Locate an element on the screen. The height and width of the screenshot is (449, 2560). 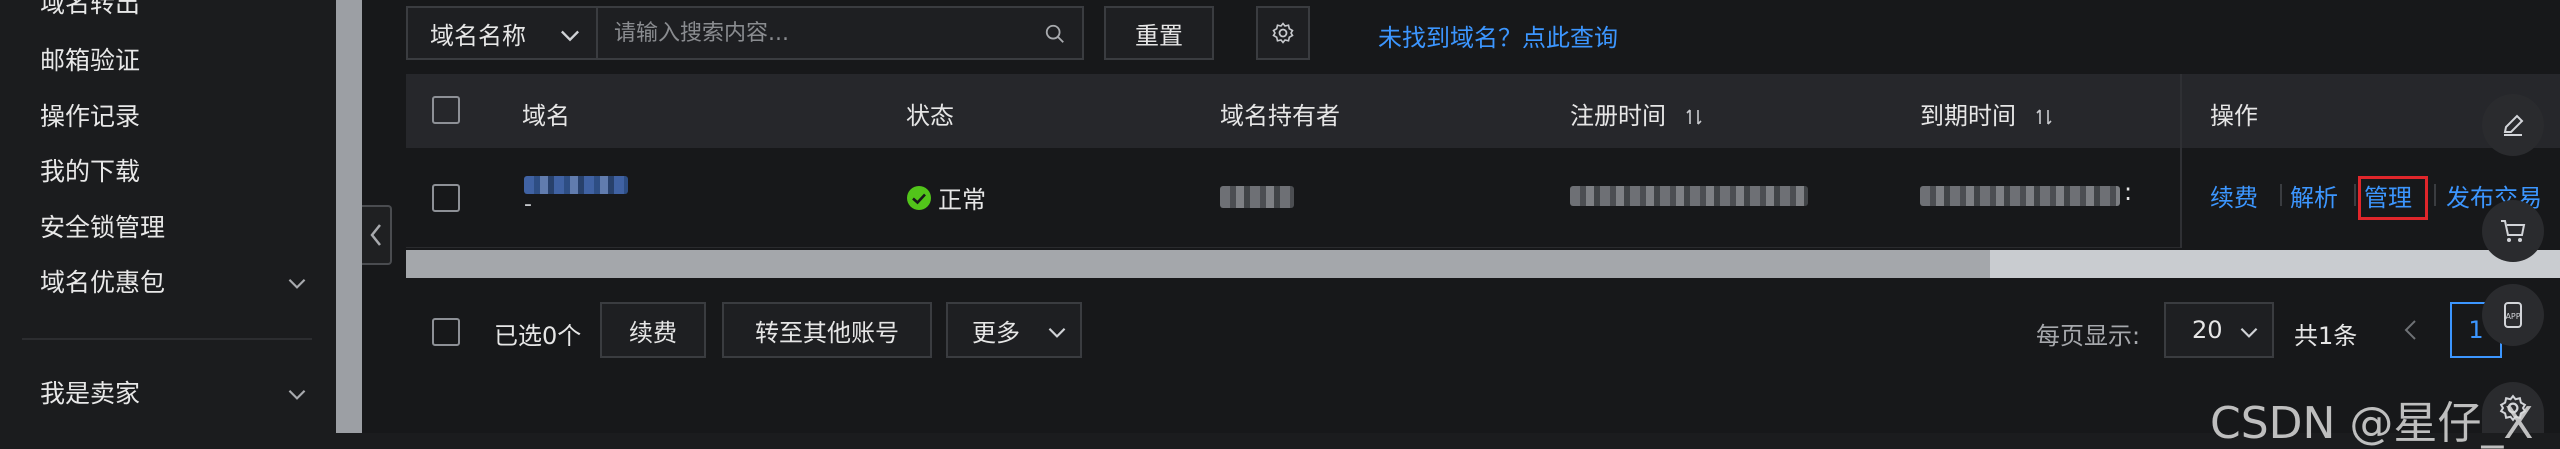
column-header-expire-time: 到期时间 is located at coordinates (1987, 113).